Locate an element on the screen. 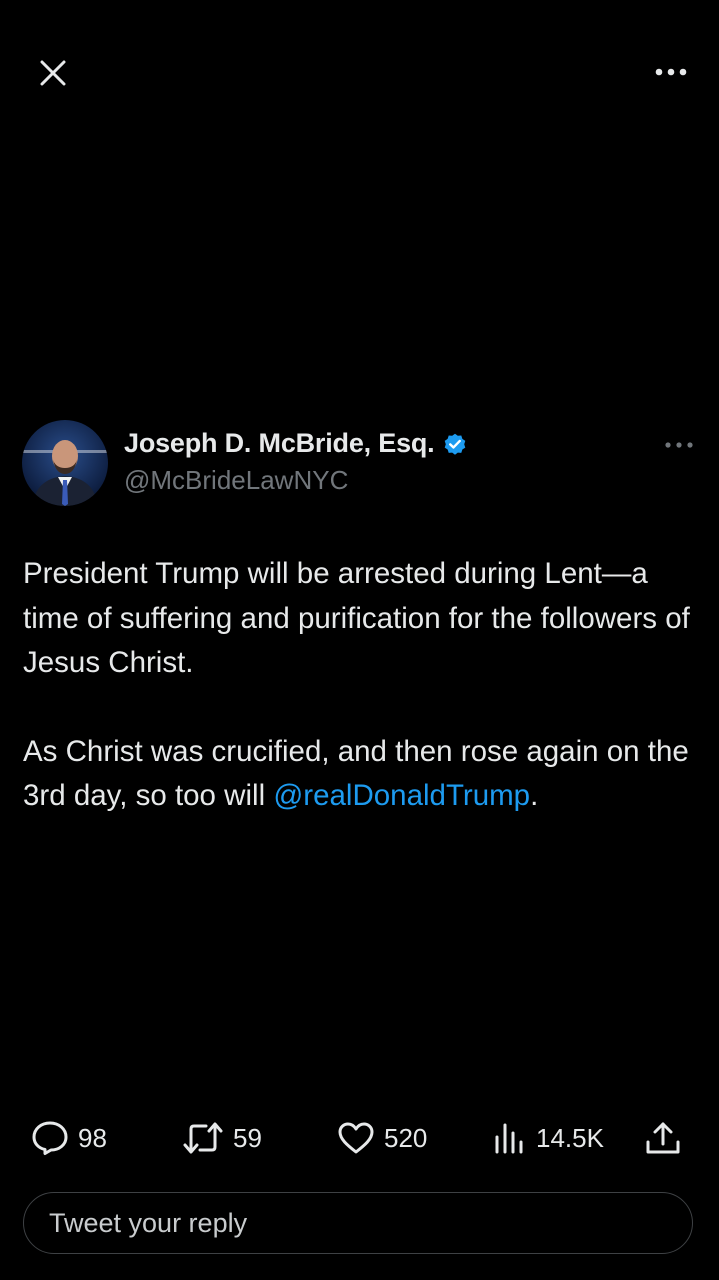 This screenshot has width=719, height=1280. verified-badge-icon is located at coordinates (455, 444).